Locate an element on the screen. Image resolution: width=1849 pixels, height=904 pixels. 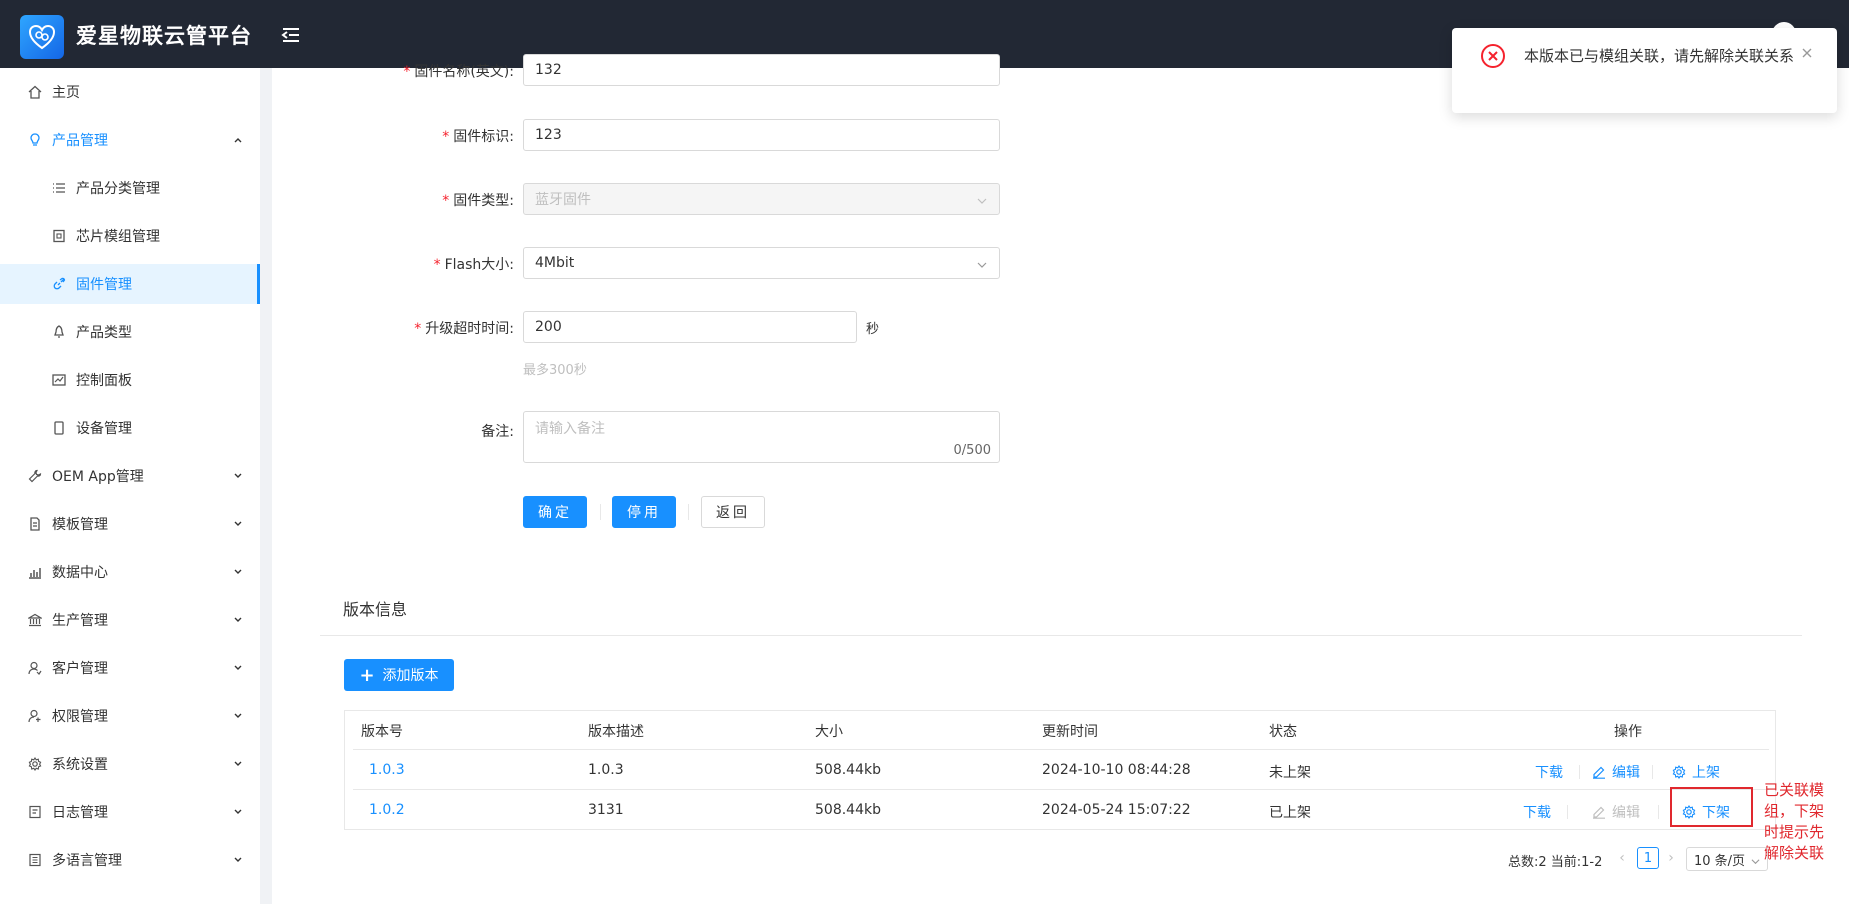
version-updated: 2024-05-24 15:07:22 is located at coordinates (1116, 810).